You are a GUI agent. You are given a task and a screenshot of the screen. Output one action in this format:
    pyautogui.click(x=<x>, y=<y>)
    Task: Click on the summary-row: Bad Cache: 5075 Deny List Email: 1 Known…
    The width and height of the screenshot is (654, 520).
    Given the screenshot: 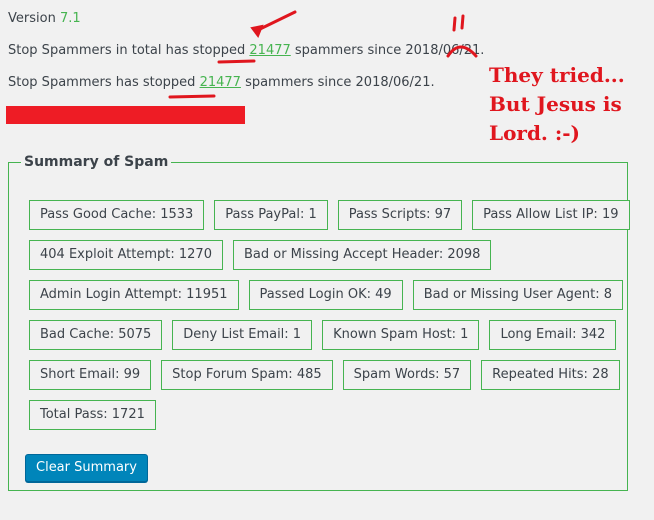 What is the action you would take?
    pyautogui.click(x=329, y=335)
    